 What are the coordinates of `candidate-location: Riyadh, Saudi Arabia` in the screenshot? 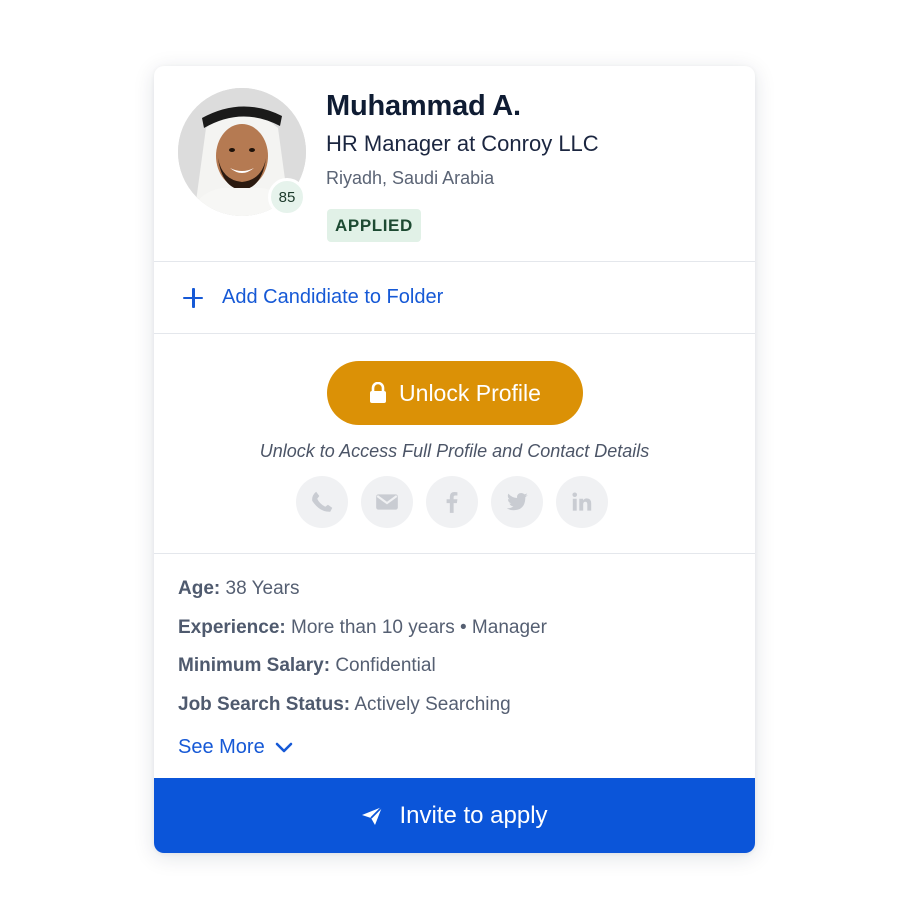 It's located at (410, 178).